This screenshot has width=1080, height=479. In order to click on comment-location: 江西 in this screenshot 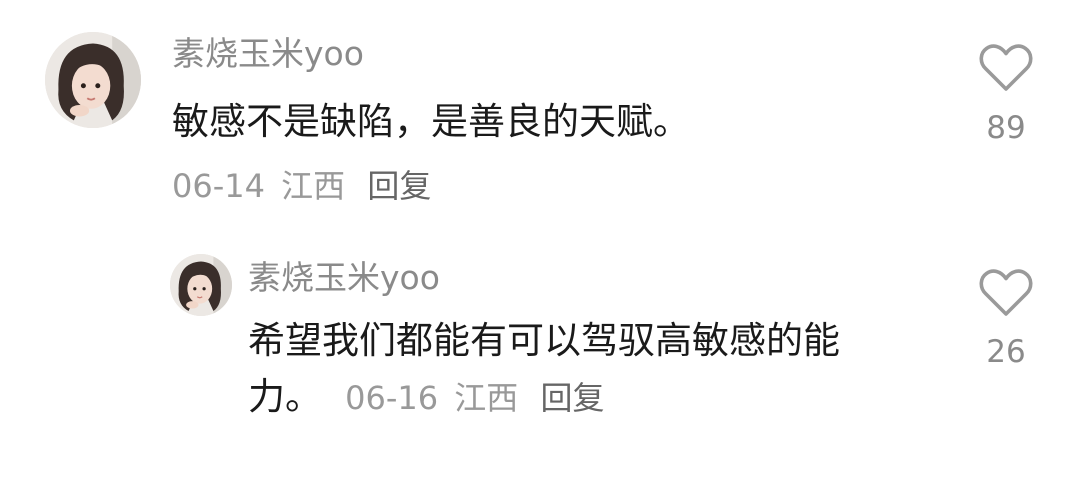, I will do `click(313, 186)`.